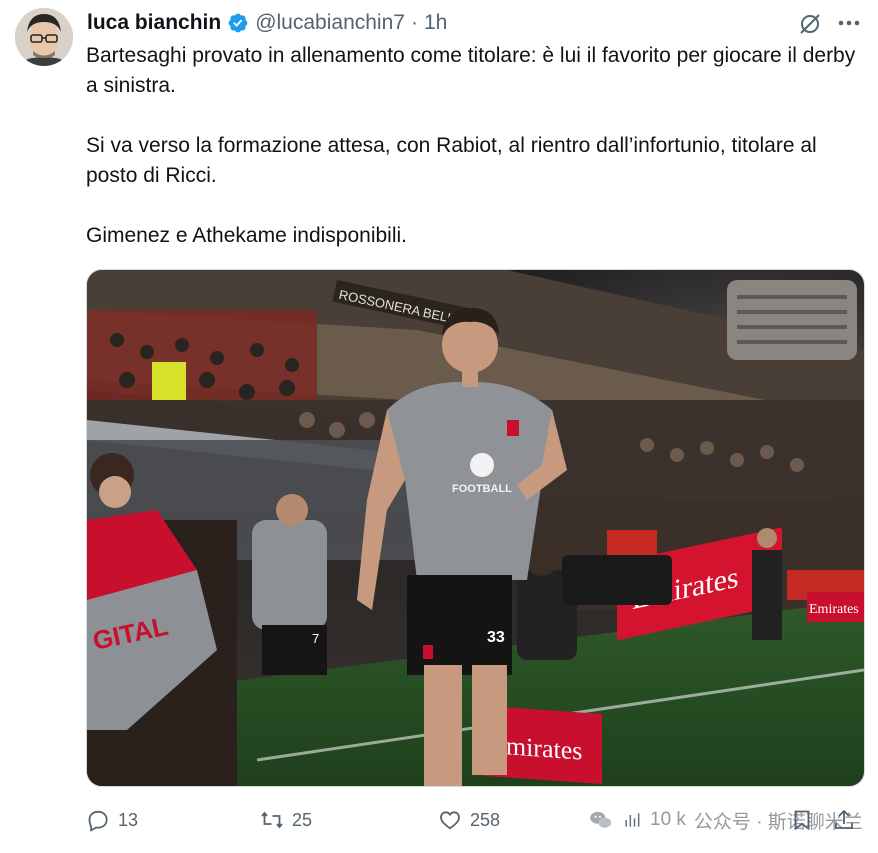  I want to click on player2-number: 7, so click(315, 638).